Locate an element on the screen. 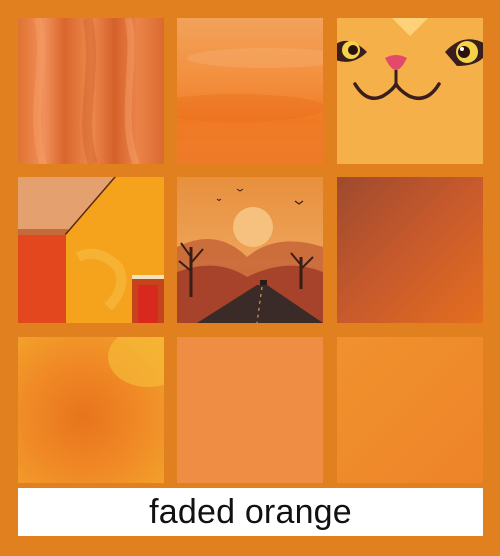 This screenshot has width=500, height=556. flat-orange-swatch is located at coordinates (250, 410).